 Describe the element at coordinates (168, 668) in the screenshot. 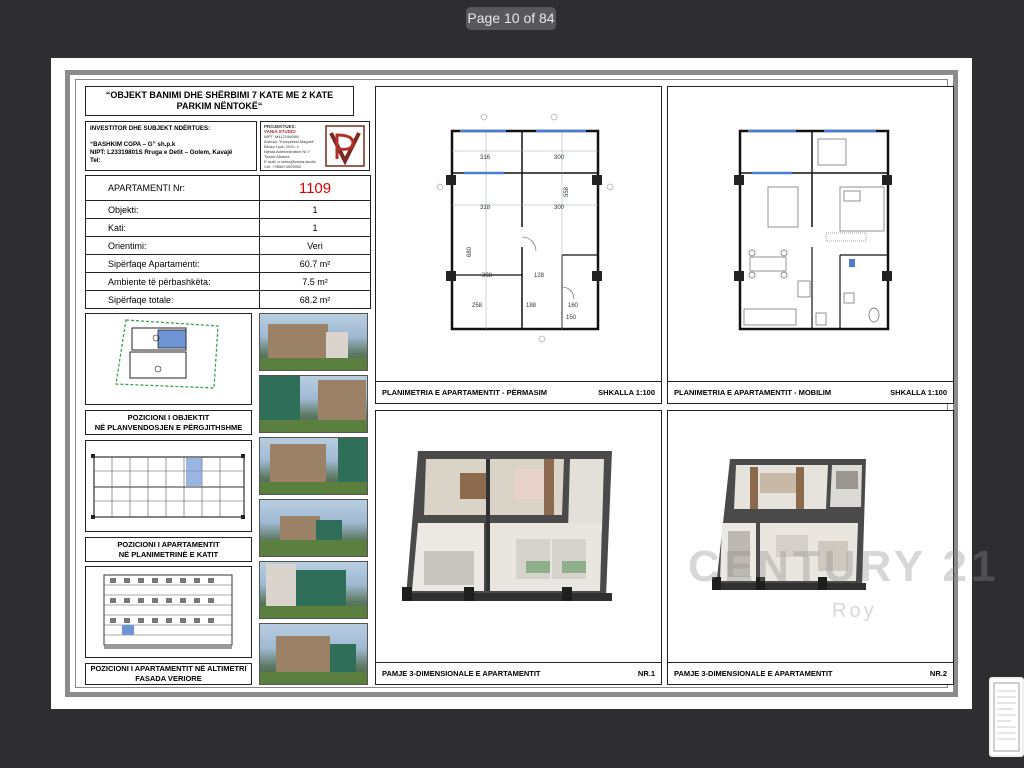

I see `caption-line: POZICIONI I APARTAMENTIT NË ALTIMETRI` at that location.